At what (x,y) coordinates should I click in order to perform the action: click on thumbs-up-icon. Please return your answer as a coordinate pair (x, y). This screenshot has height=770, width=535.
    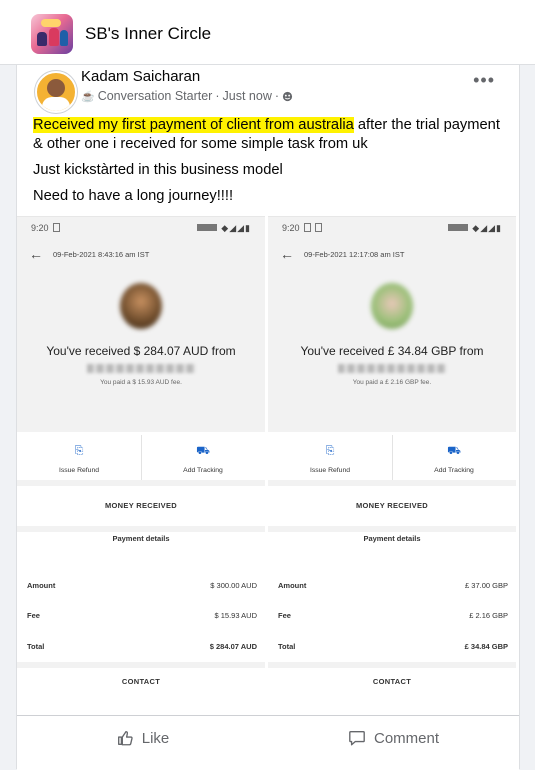
    Looking at the image, I should click on (125, 738).